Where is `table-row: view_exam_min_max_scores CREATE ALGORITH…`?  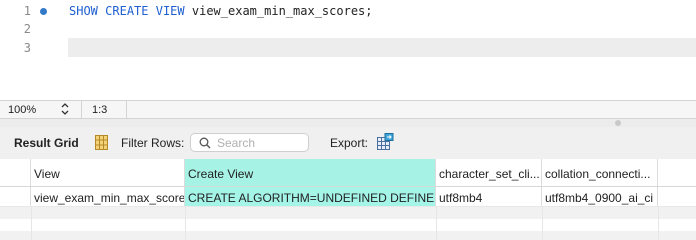
table-row: view_exam_min_max_scores CREATE ALGORITH… is located at coordinates (348, 197).